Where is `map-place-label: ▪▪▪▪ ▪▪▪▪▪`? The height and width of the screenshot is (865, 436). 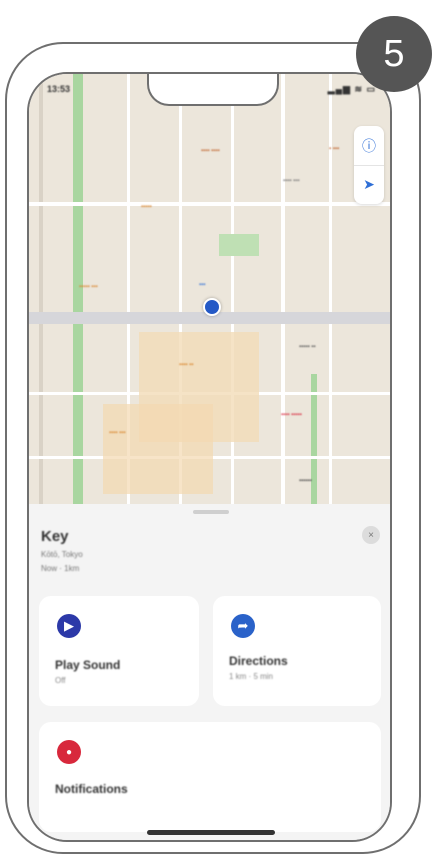
map-place-label: ▪▪▪▪ ▪▪▪▪▪ is located at coordinates (291, 415).